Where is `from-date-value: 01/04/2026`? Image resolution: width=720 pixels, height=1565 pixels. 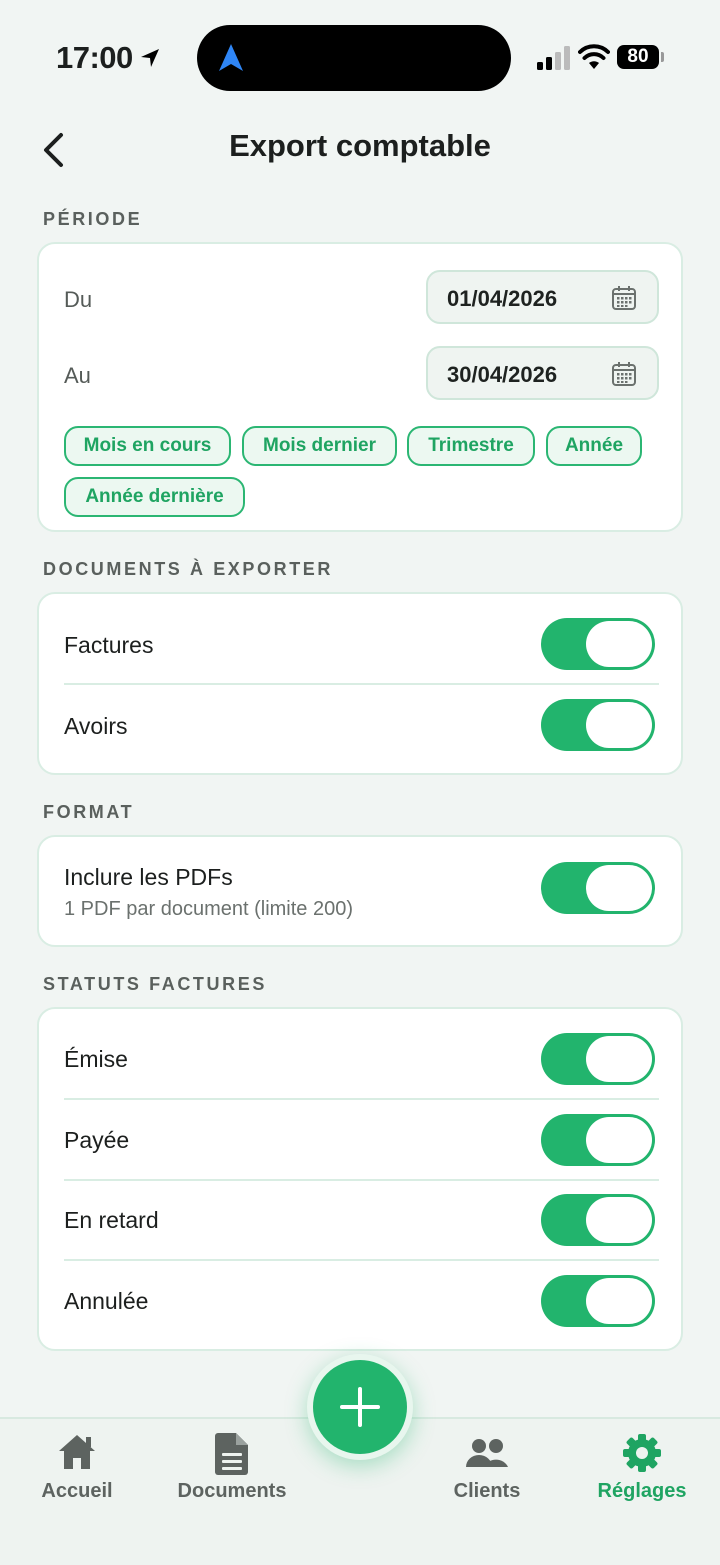 from-date-value: 01/04/2026 is located at coordinates (502, 298).